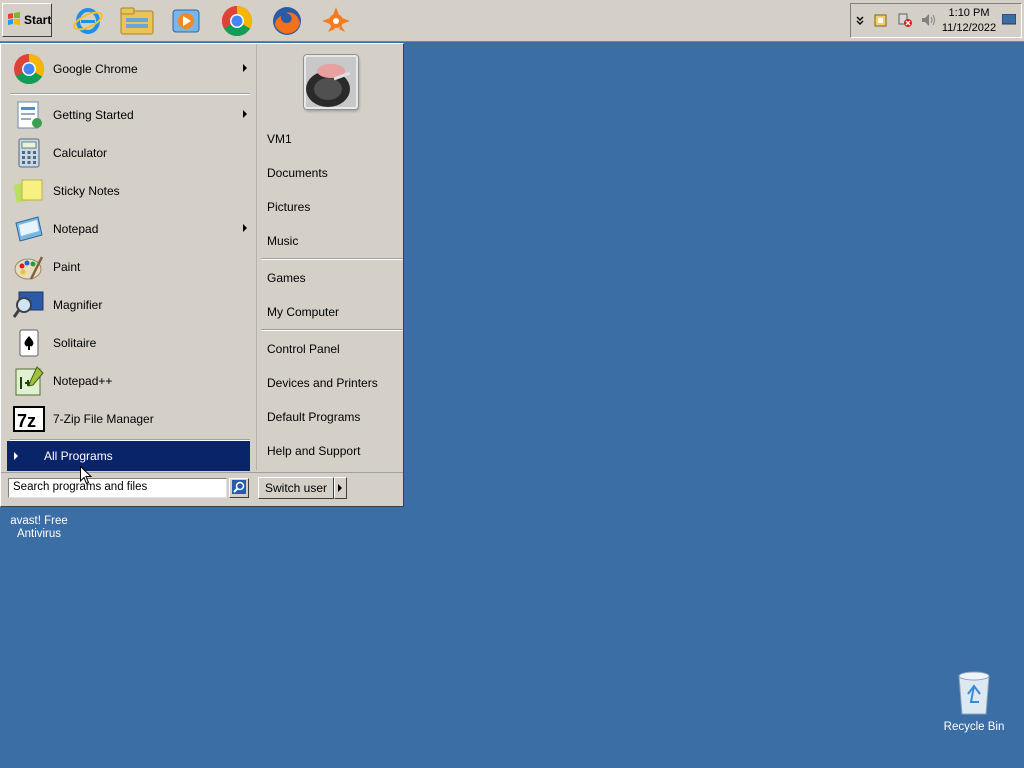  I want to click on internet-explorer-icon, so click(88, 21).